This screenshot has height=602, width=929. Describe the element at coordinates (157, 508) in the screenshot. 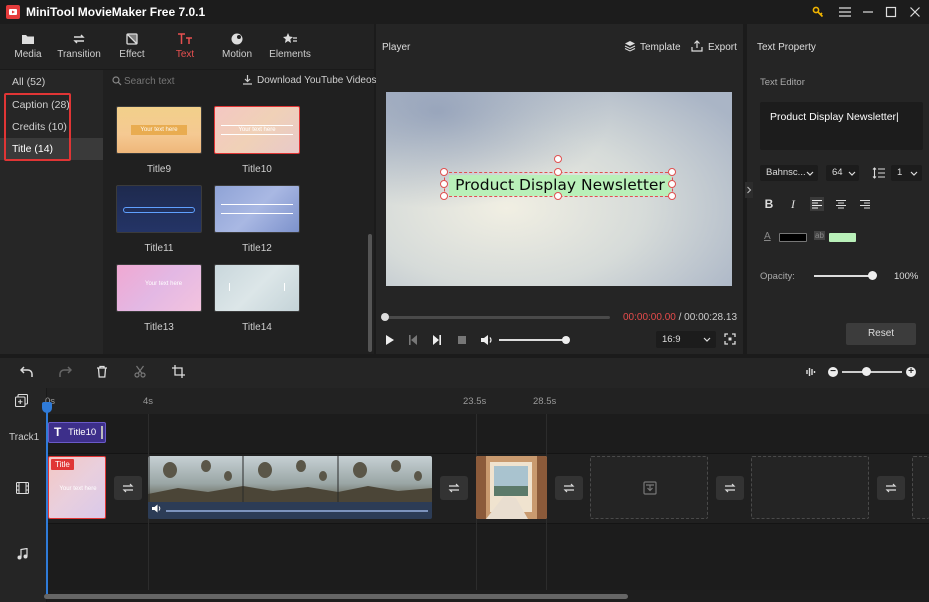

I see `clip-volume-icon` at that location.